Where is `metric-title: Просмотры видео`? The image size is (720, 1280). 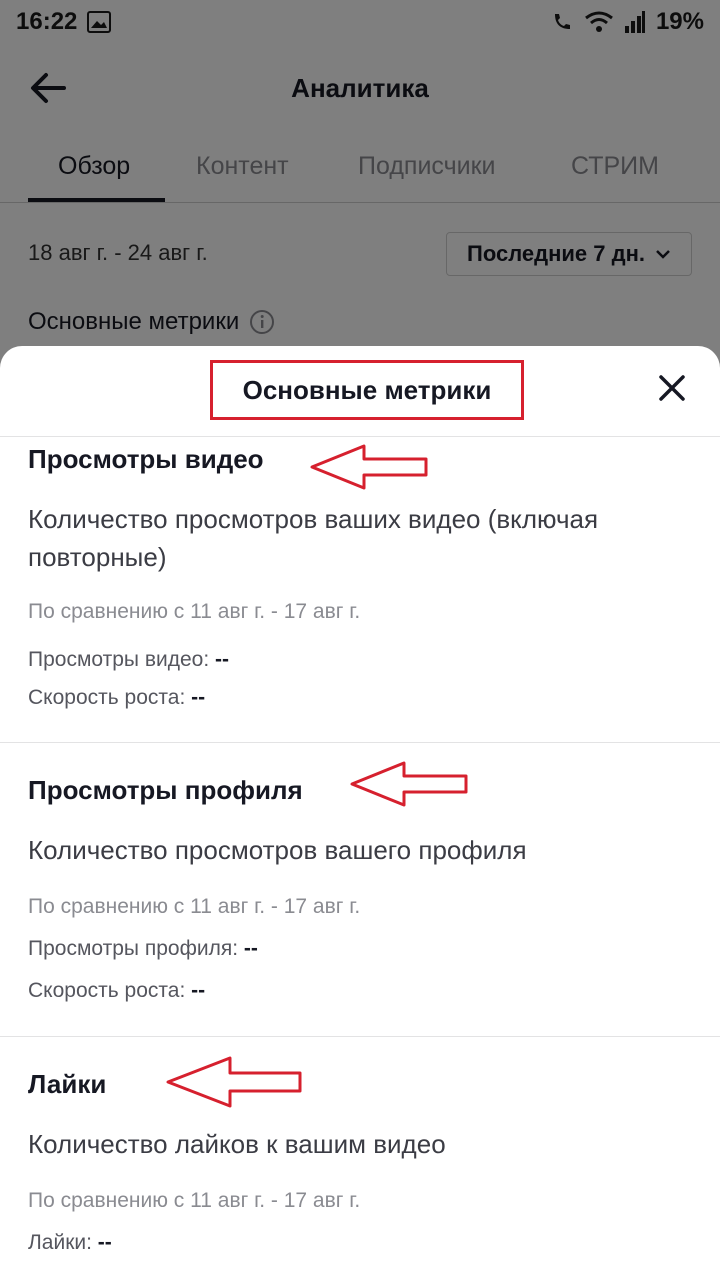 metric-title: Просмотры видео is located at coordinates (146, 459).